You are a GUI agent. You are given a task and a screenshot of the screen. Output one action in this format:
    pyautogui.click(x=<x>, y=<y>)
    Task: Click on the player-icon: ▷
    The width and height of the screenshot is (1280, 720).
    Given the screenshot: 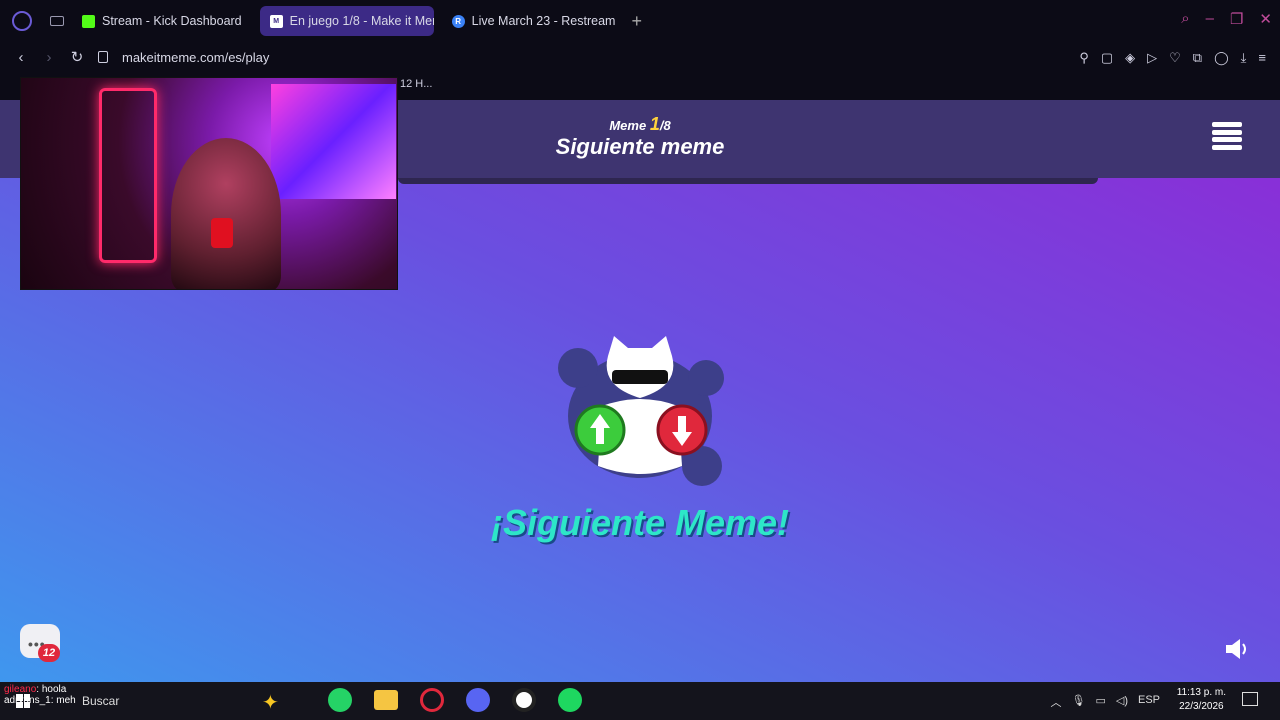 What is the action you would take?
    pyautogui.click(x=1152, y=58)
    